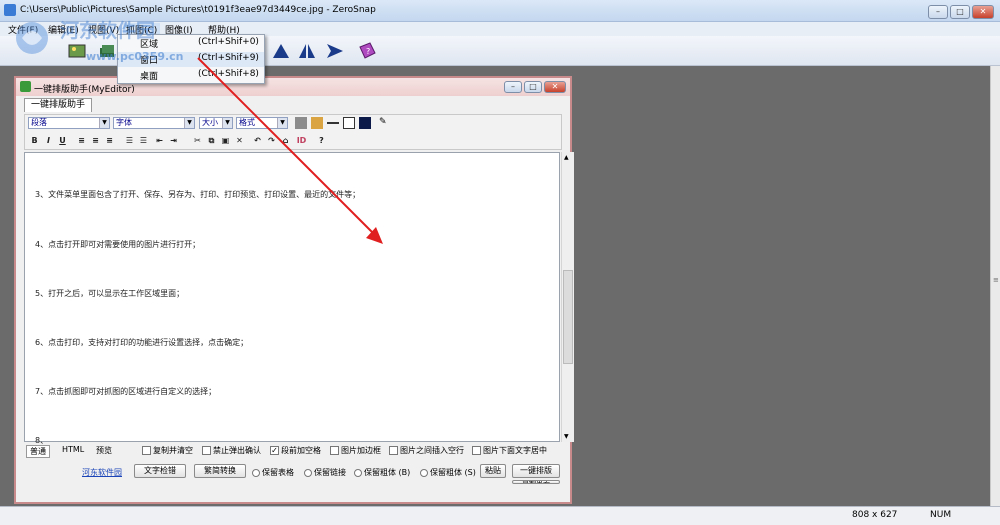 Image resolution: width=1000 pixels, height=525 pixels. Describe the element at coordinates (290, 150) in the screenshot. I see `annotation-arrow` at that location.